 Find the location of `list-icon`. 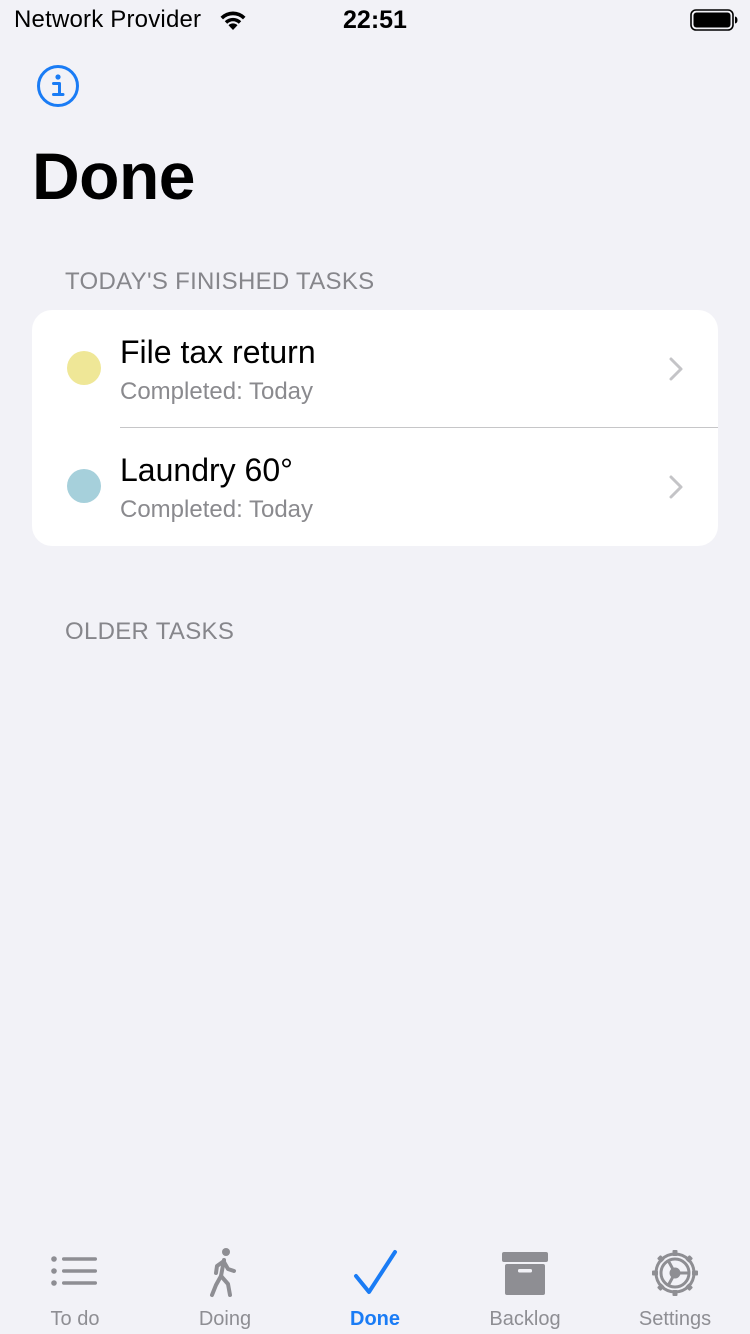

list-icon is located at coordinates (74, 1271).